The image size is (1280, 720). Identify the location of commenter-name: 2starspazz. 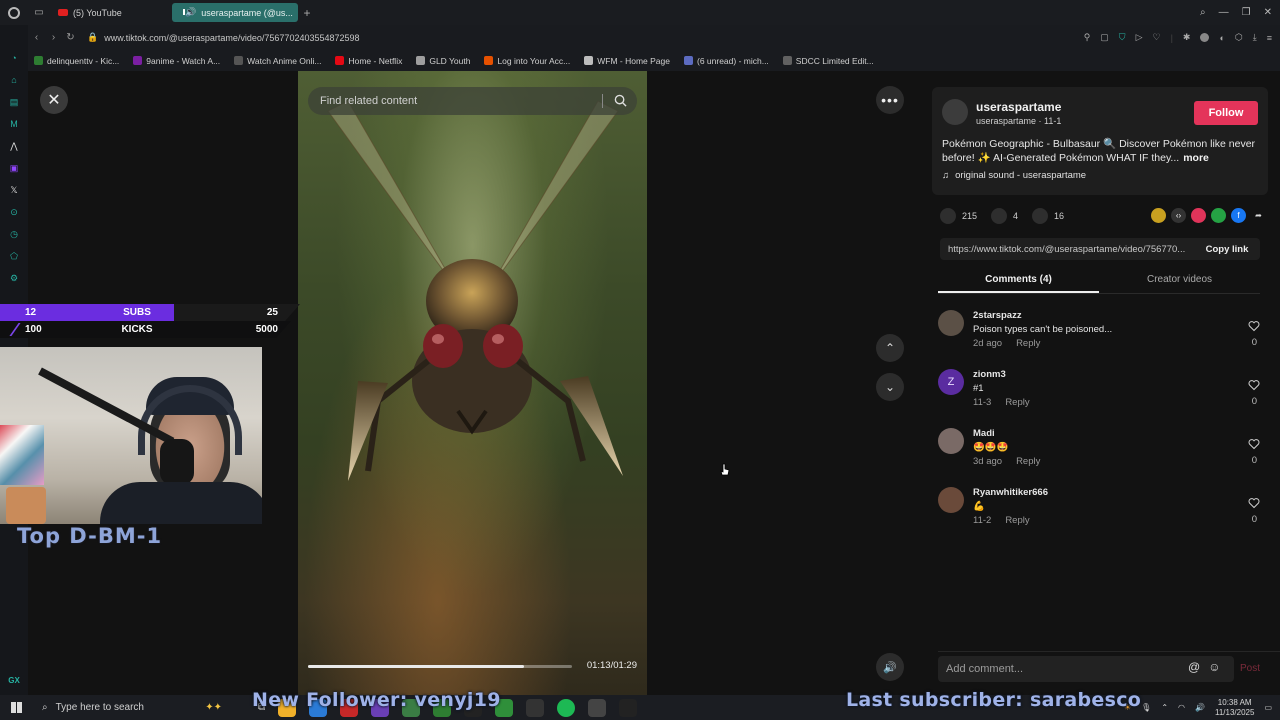
(997, 315).